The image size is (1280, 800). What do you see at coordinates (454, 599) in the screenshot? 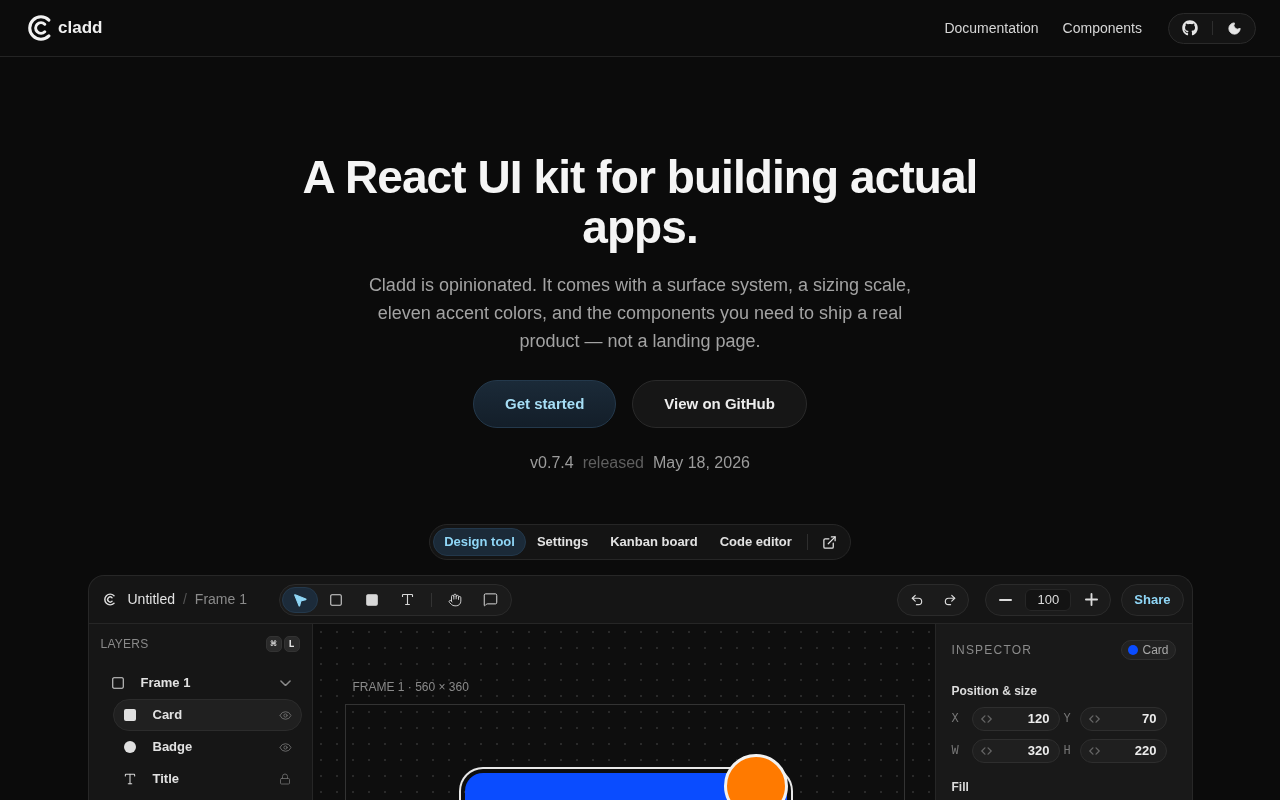
I see `hand-icon` at bounding box center [454, 599].